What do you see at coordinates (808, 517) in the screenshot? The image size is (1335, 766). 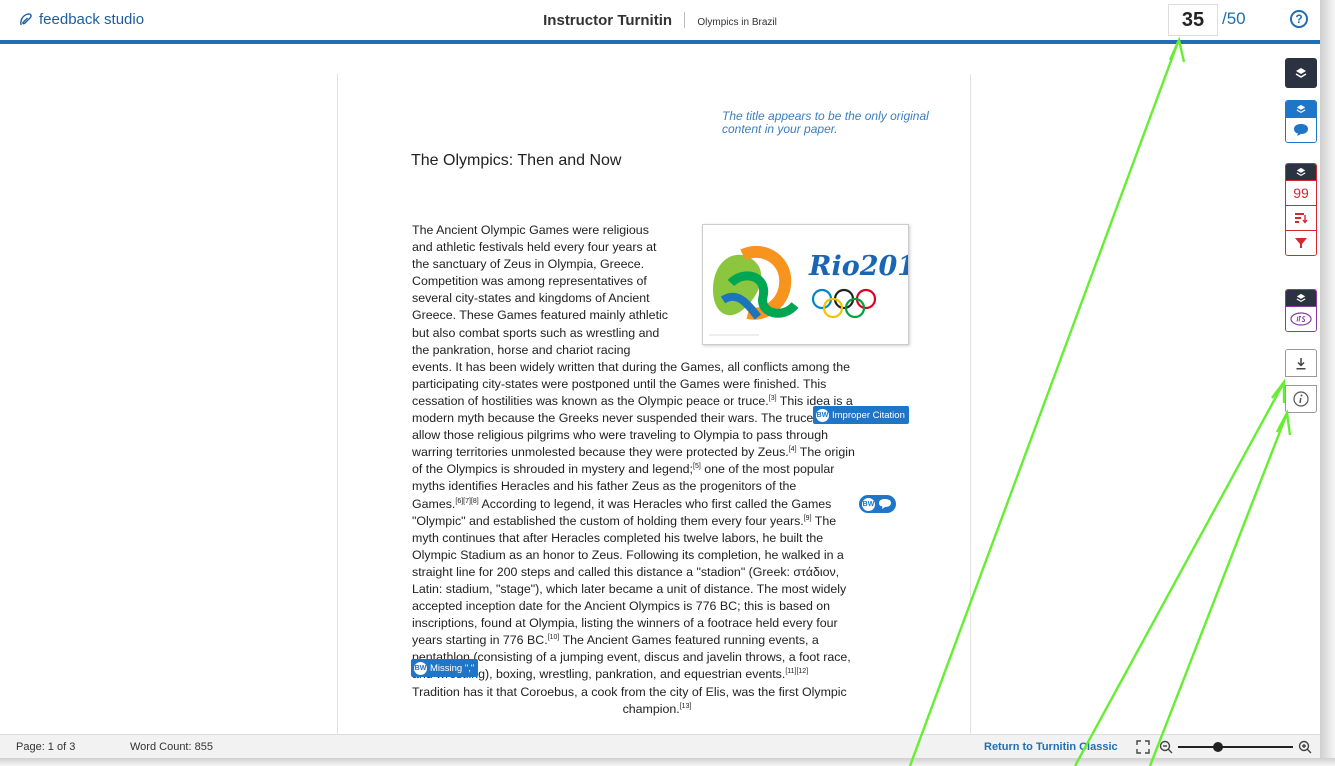 I see `citation-ref: [9]` at bounding box center [808, 517].